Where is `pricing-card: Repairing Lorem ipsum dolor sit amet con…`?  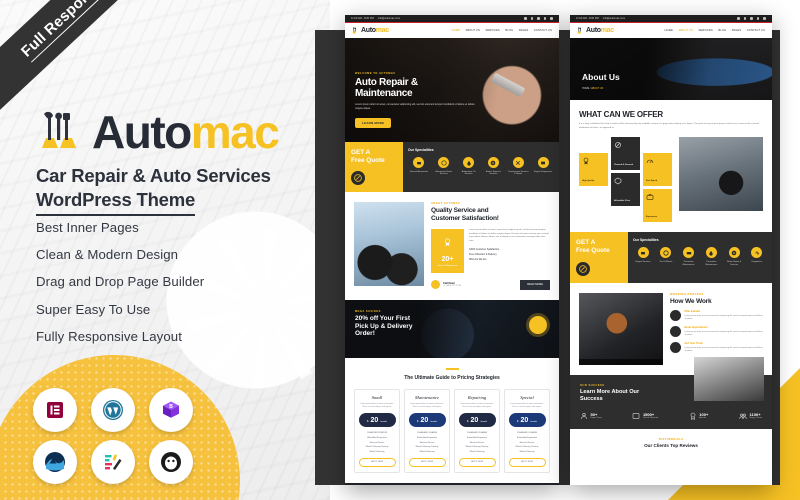 pricing-card: Repairing Lorem ipsum dolor sit amet con… is located at coordinates (477, 430).